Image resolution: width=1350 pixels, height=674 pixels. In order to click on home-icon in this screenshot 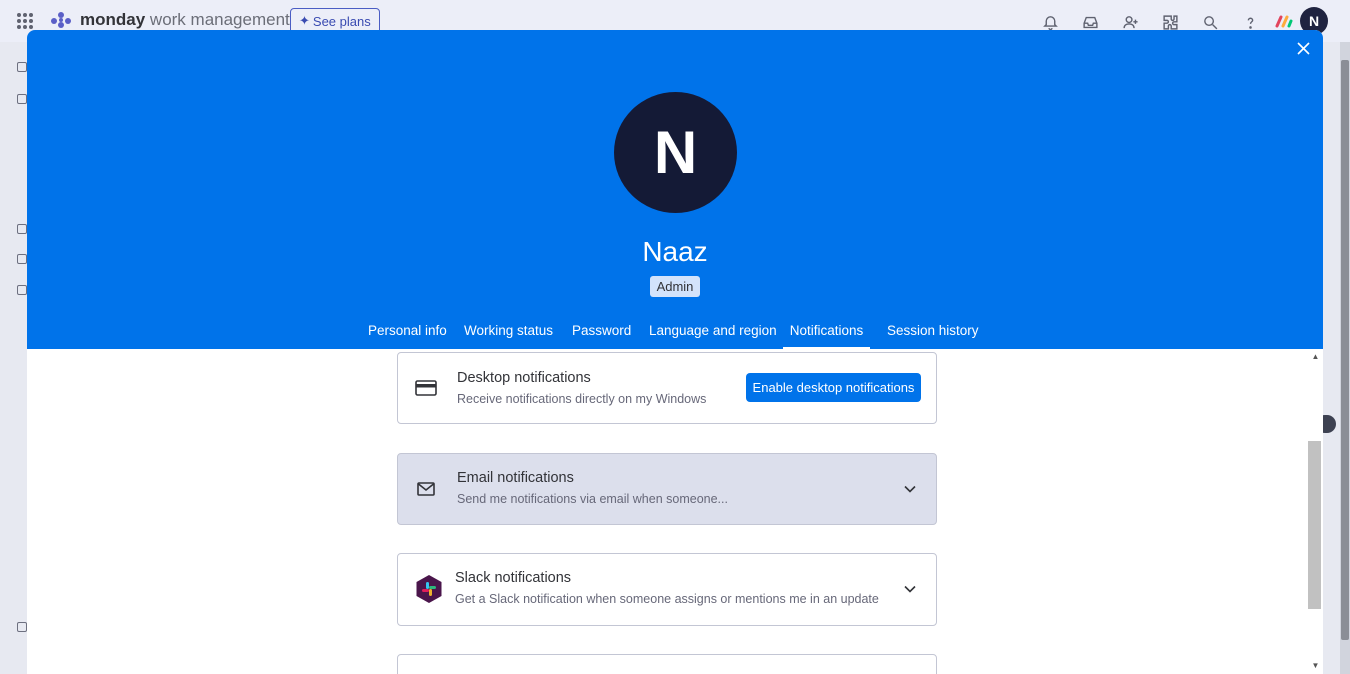, I will do `click(22, 67)`.